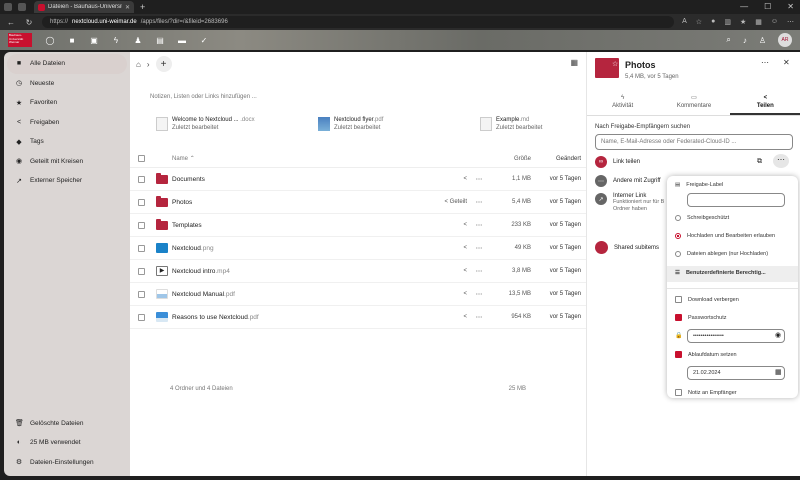 The width and height of the screenshot is (800, 480). What do you see at coordinates (707, 299) in the screenshot?
I see `option-hide-download: Download verbergen` at bounding box center [707, 299].